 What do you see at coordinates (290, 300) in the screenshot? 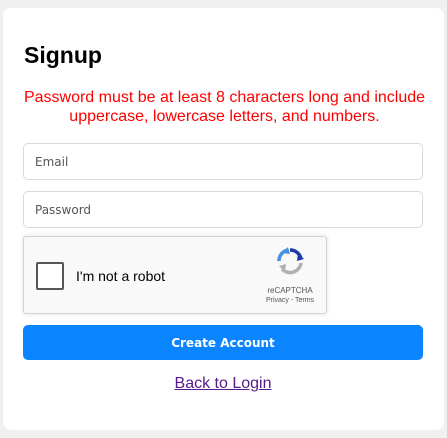
I see `recaptcha-links: Privacy - Terms` at bounding box center [290, 300].